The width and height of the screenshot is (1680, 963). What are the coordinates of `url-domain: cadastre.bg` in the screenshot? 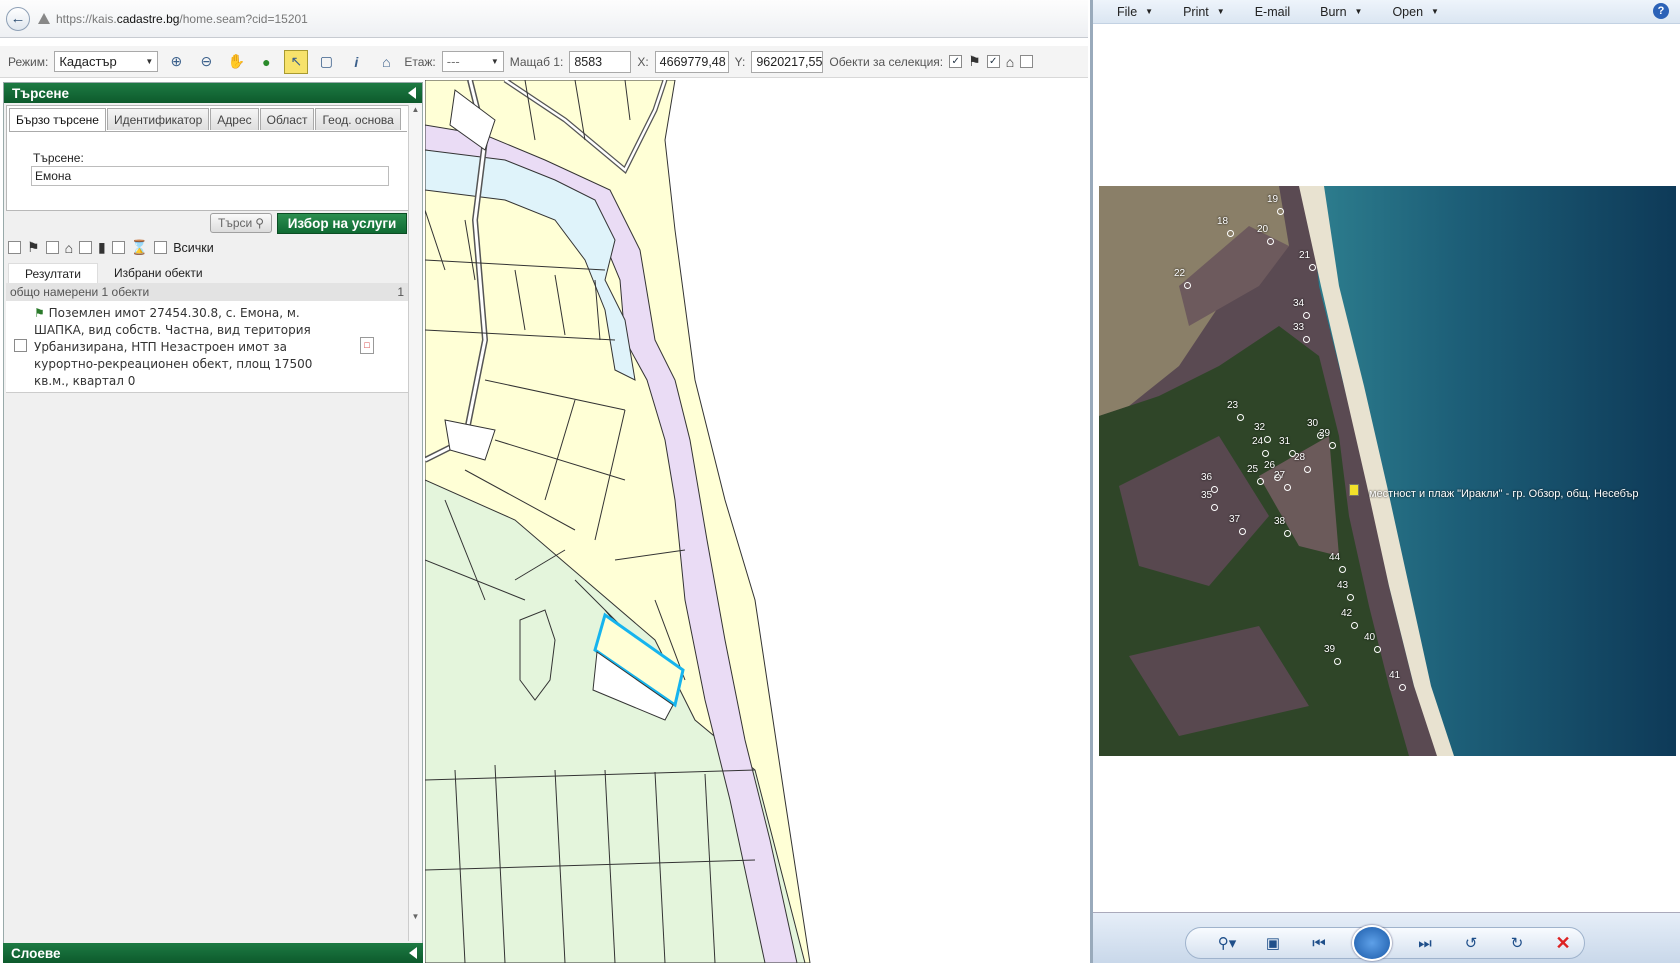 It's located at (148, 18).